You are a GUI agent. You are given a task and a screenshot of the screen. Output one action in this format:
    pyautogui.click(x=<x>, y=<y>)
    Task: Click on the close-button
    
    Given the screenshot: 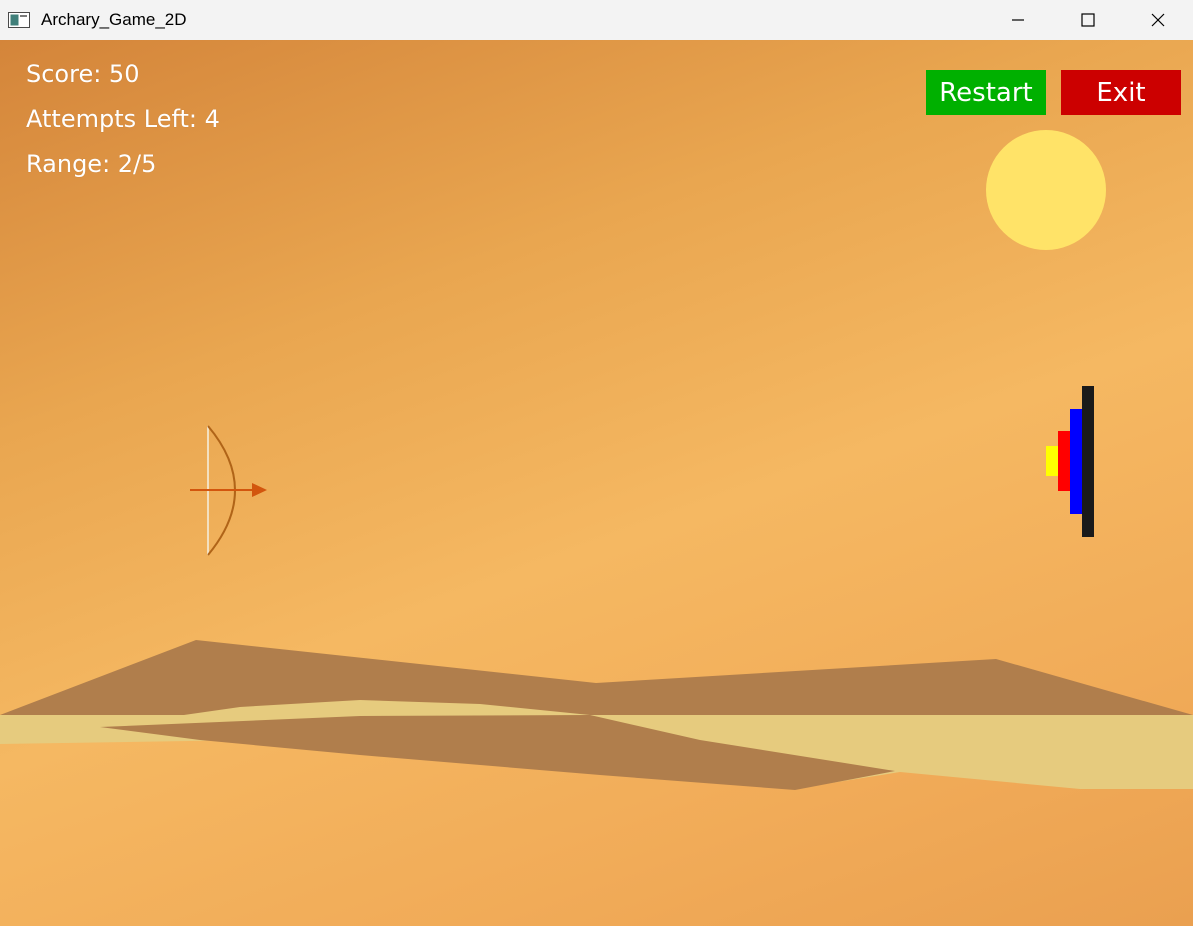 What is the action you would take?
    pyautogui.click(x=1158, y=20)
    